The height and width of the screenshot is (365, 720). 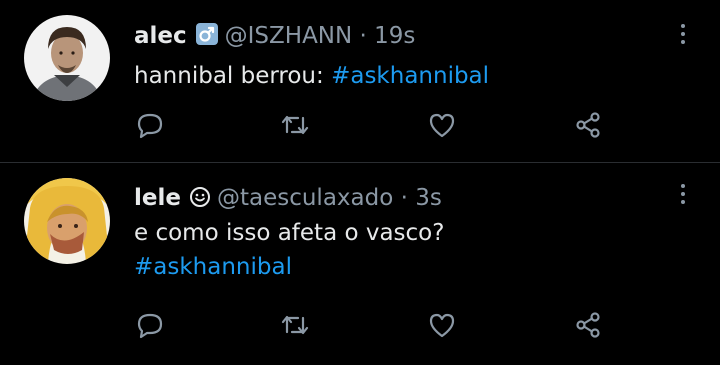 I want to click on tweet-text-body: hannibal berrou:, so click(x=233, y=76).